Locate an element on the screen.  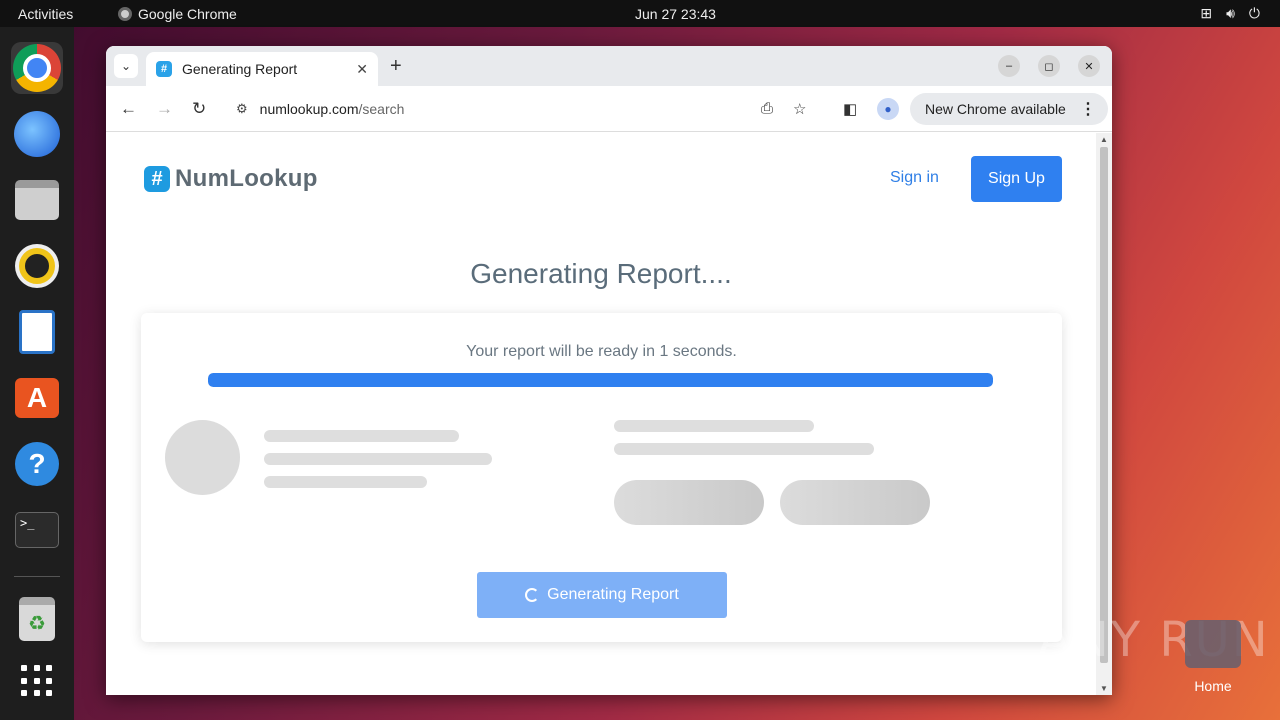
writer-icon is located at coordinates (37, 332).